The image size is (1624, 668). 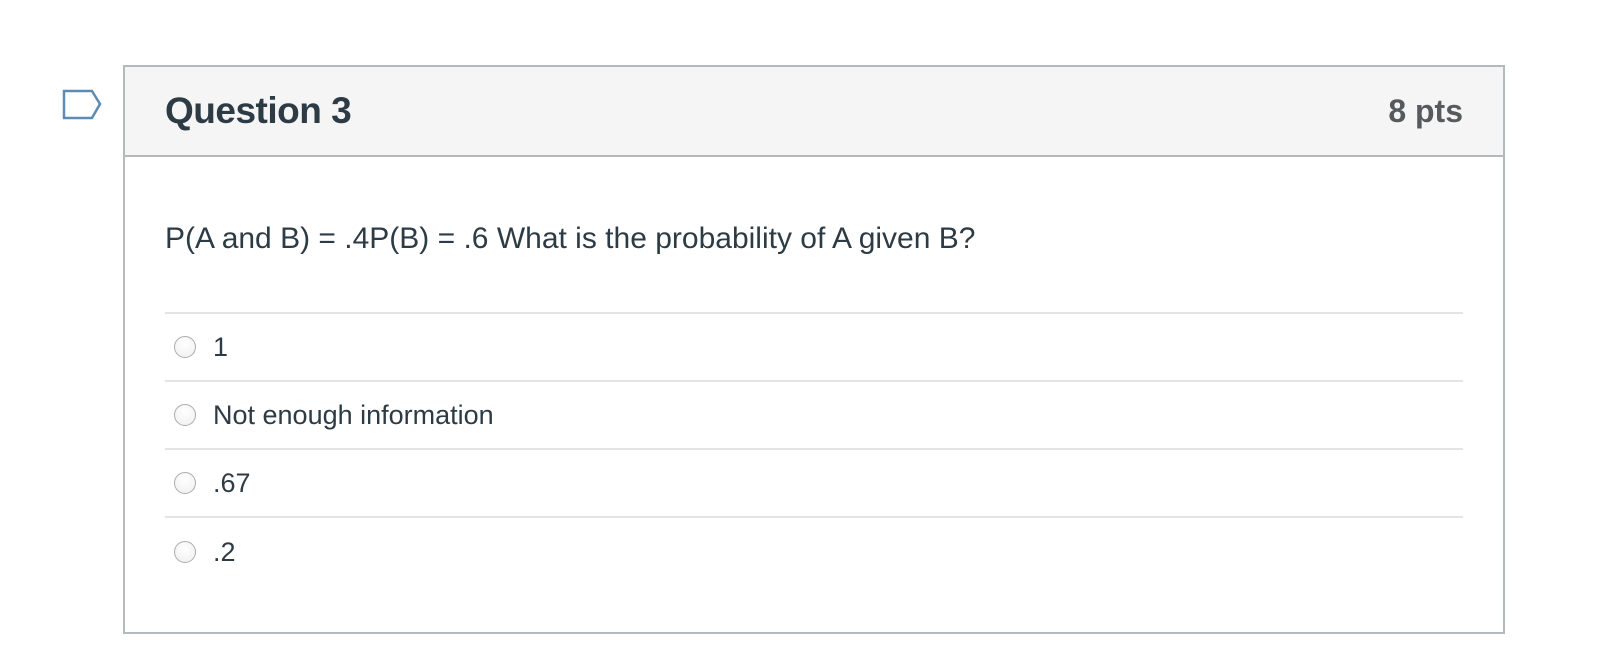 I want to click on answer-option: Not enough information, so click(x=814, y=416).